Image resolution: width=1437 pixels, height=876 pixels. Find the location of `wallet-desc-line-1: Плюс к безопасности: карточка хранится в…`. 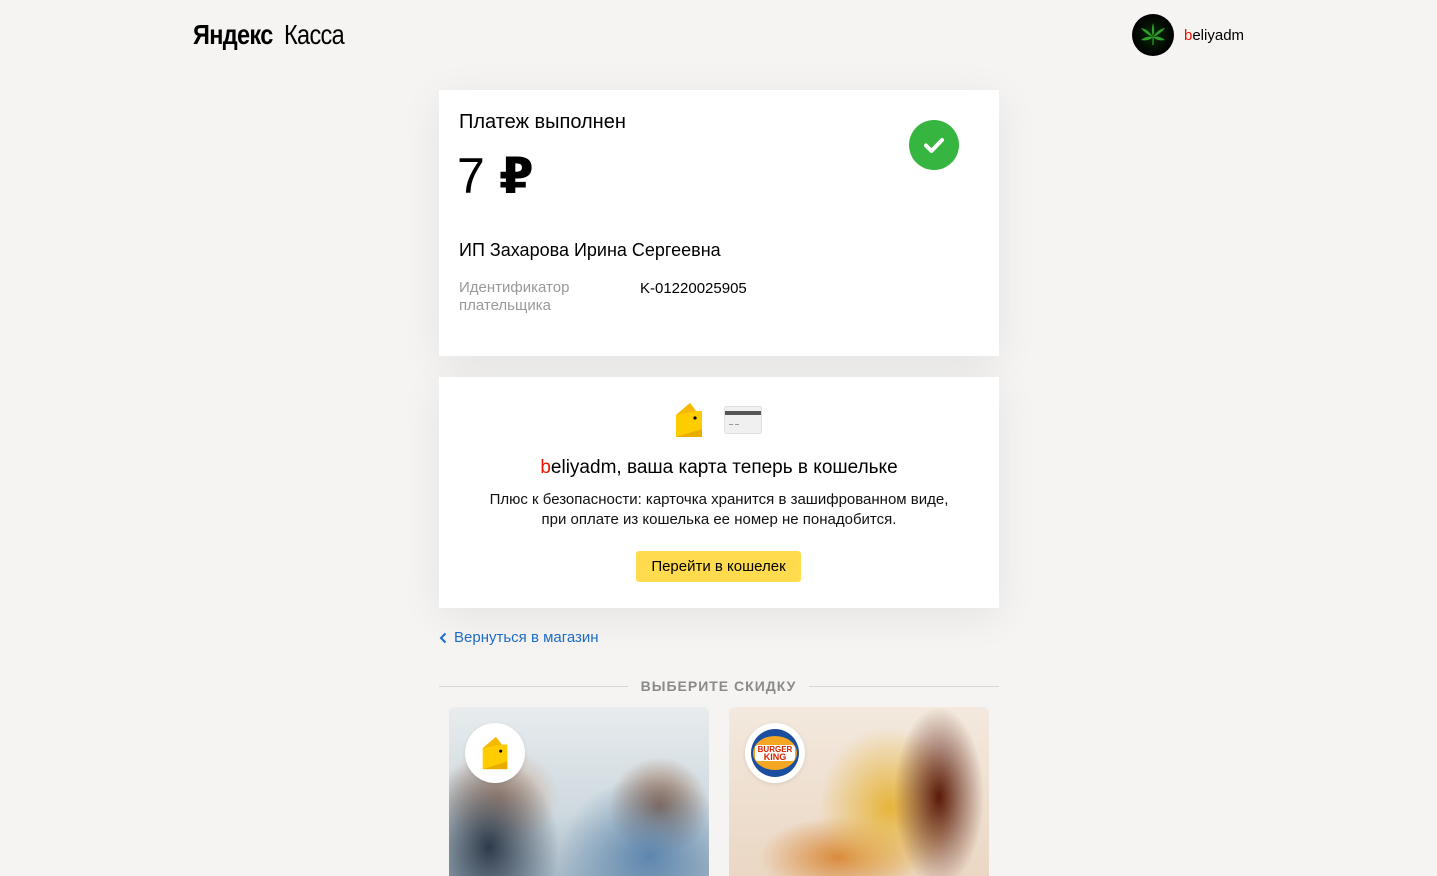

wallet-desc-line-1: Плюс к безопасности: карточка хранится в… is located at coordinates (719, 499).